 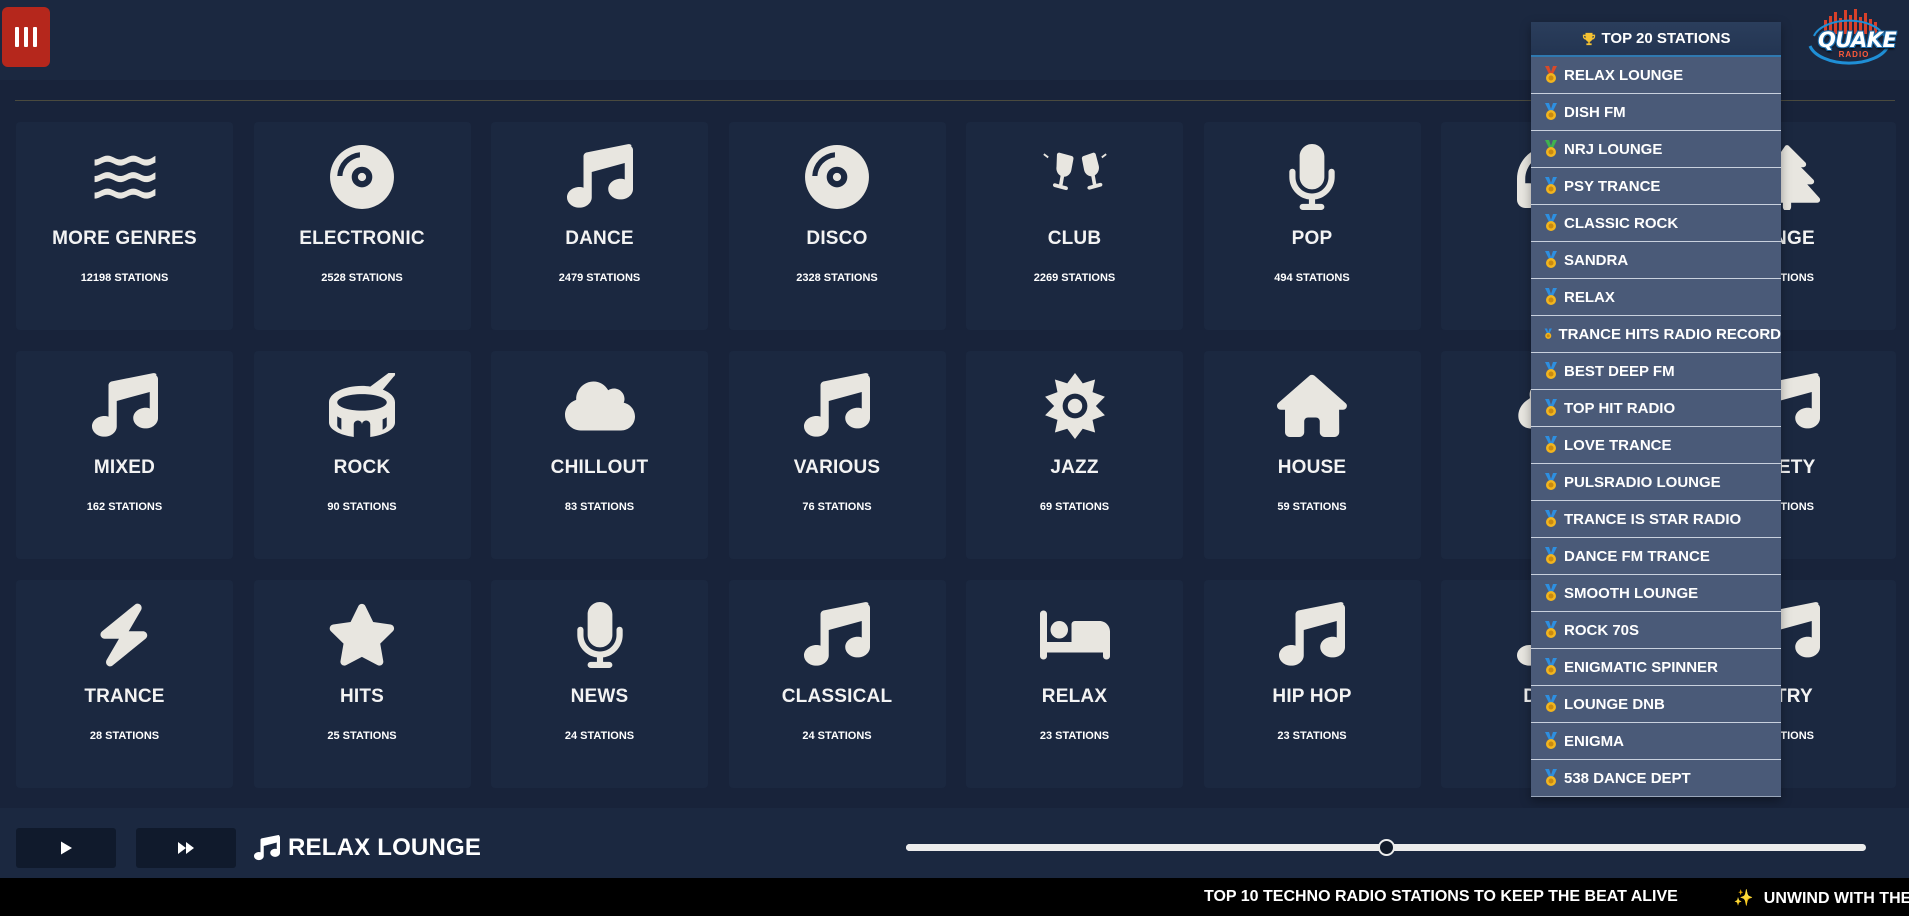 I want to click on top20-item-name: PULSRADIO LOUNGE, so click(x=1642, y=482).